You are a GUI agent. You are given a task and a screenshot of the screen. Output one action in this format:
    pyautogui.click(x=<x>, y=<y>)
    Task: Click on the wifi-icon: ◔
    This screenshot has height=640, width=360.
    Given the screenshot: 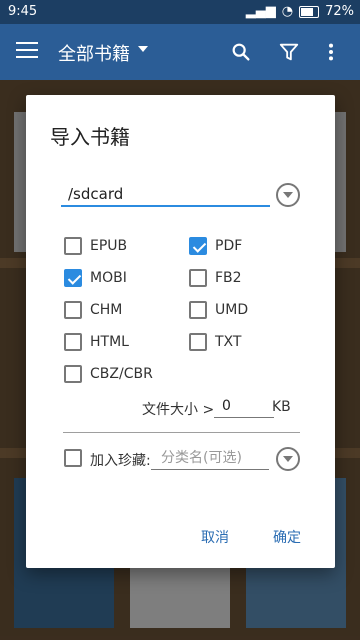 What is the action you would take?
    pyautogui.click(x=287, y=11)
    